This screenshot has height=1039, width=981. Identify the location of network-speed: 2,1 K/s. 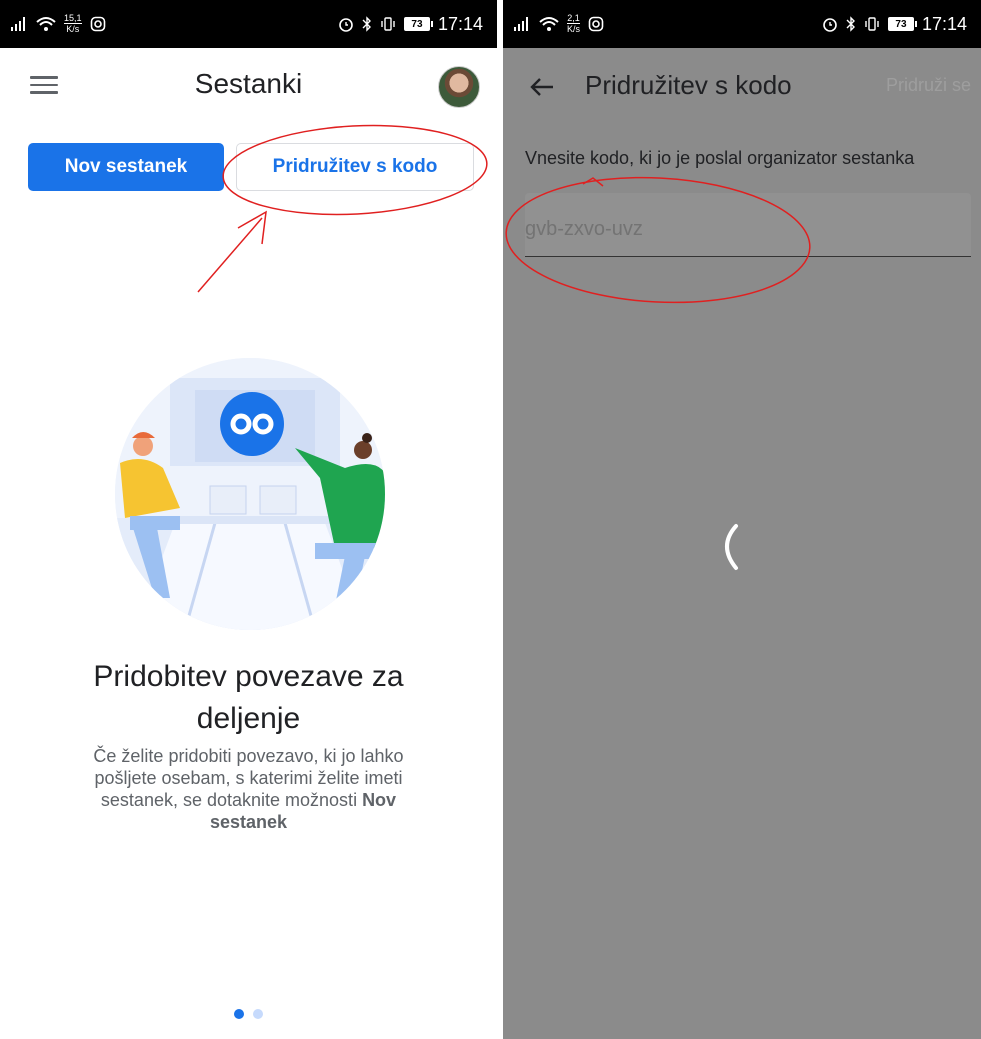
(574, 23).